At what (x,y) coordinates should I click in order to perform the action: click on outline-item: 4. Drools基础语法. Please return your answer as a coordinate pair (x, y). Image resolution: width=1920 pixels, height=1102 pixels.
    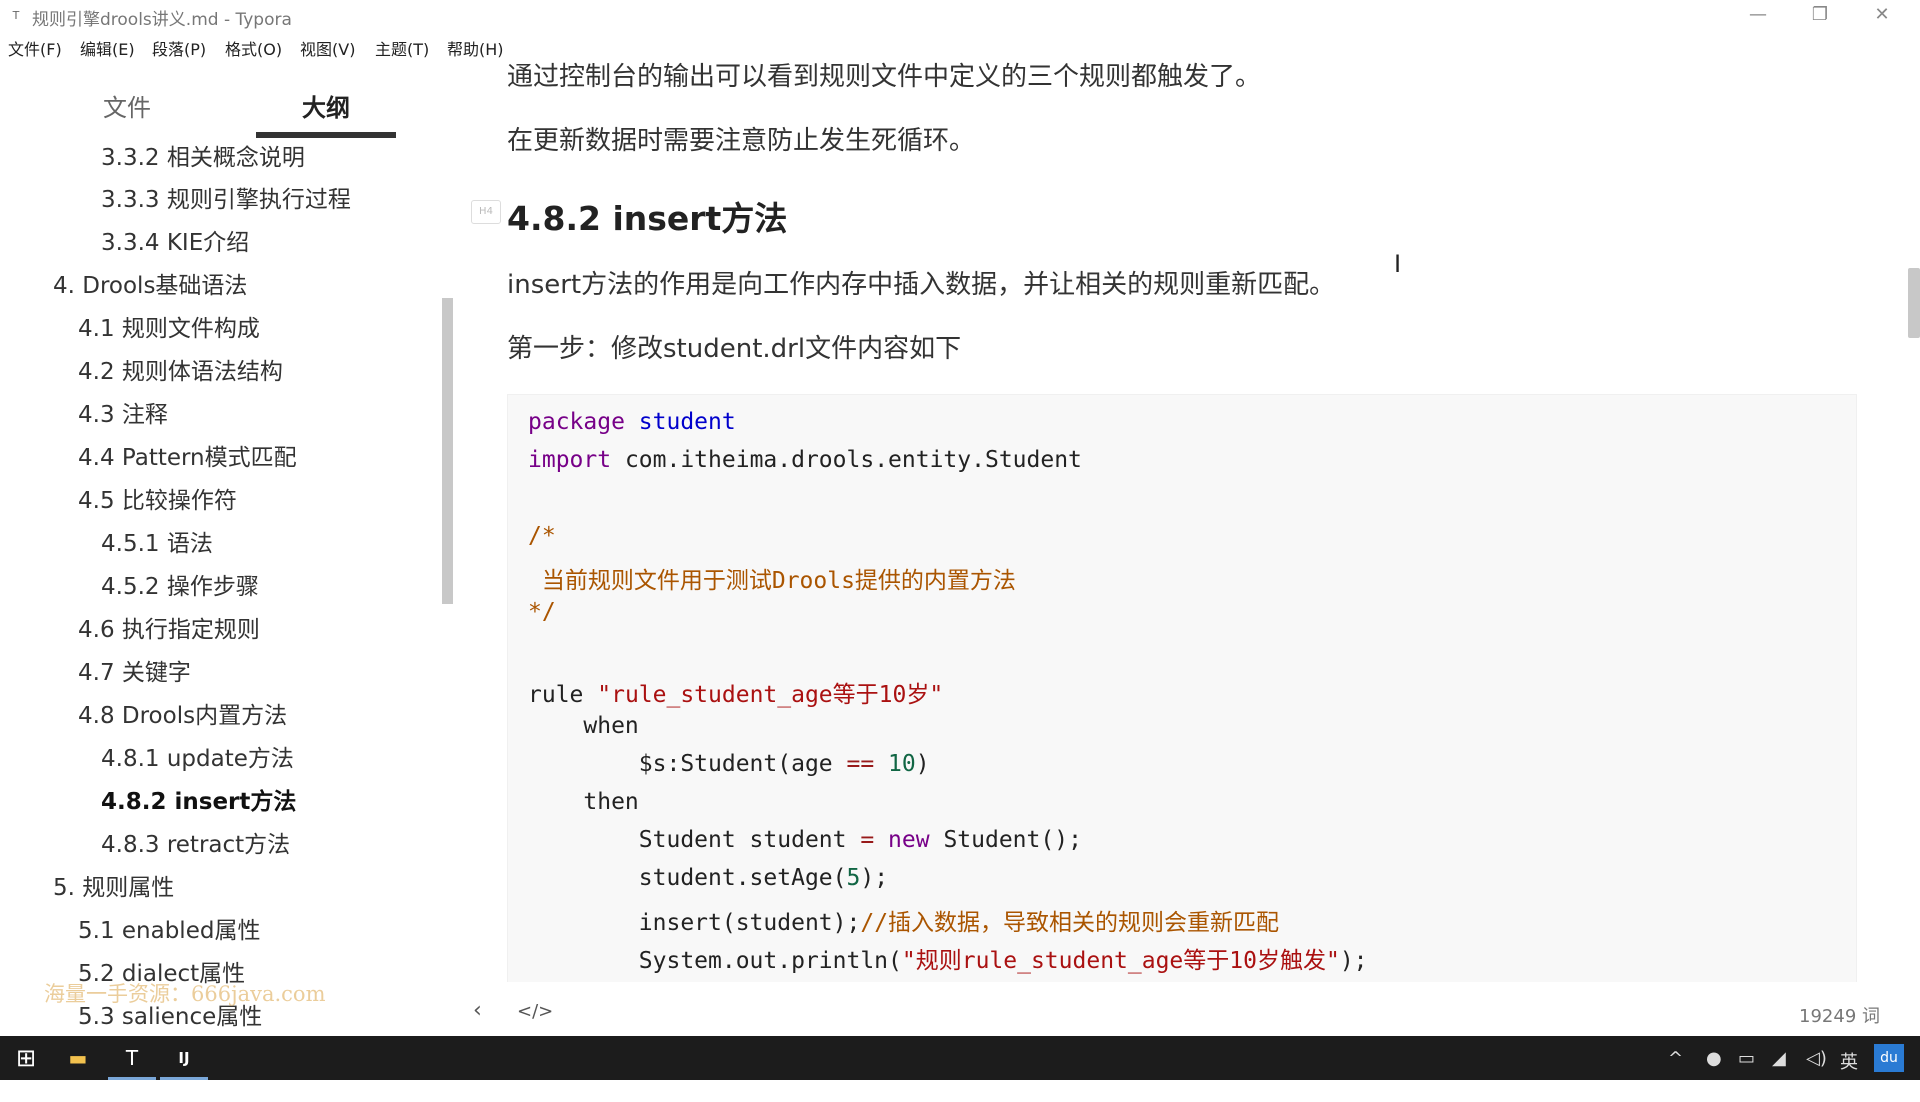
    Looking at the image, I should click on (150, 283).